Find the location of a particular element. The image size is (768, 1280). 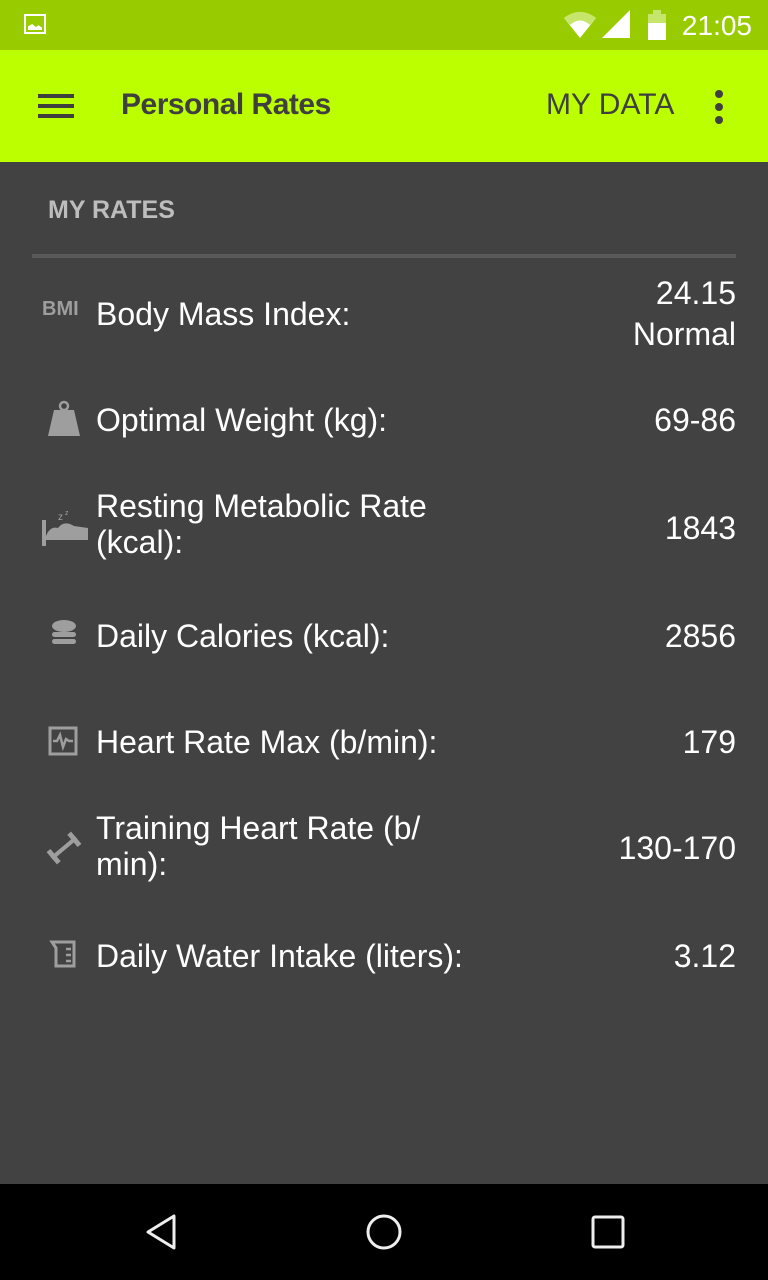

home-icon is located at coordinates (384, 1232).